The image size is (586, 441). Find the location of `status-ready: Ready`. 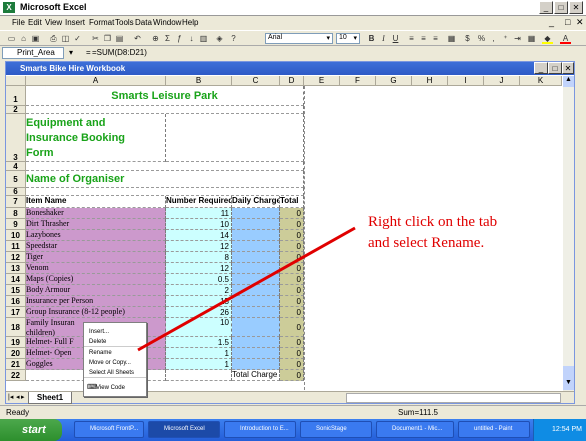

status-ready: Ready is located at coordinates (18, 412).